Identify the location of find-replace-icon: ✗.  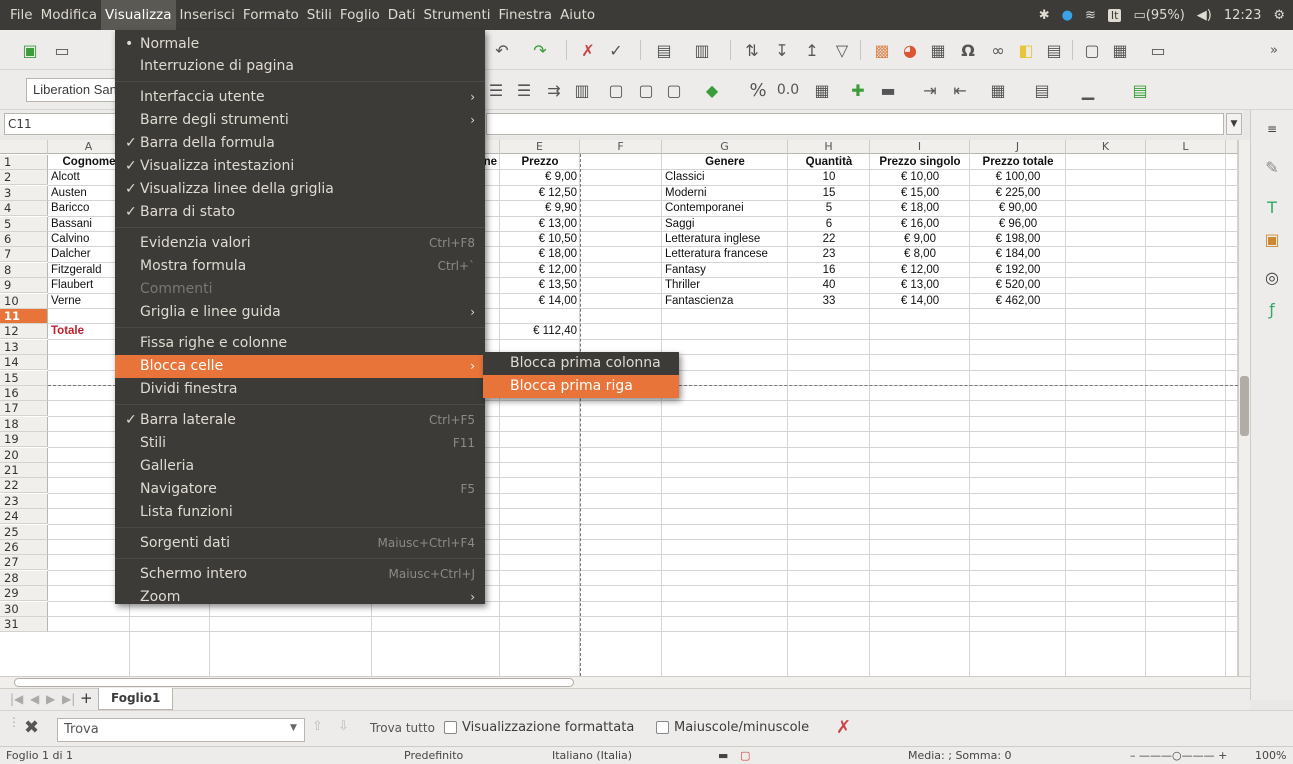
(843, 727).